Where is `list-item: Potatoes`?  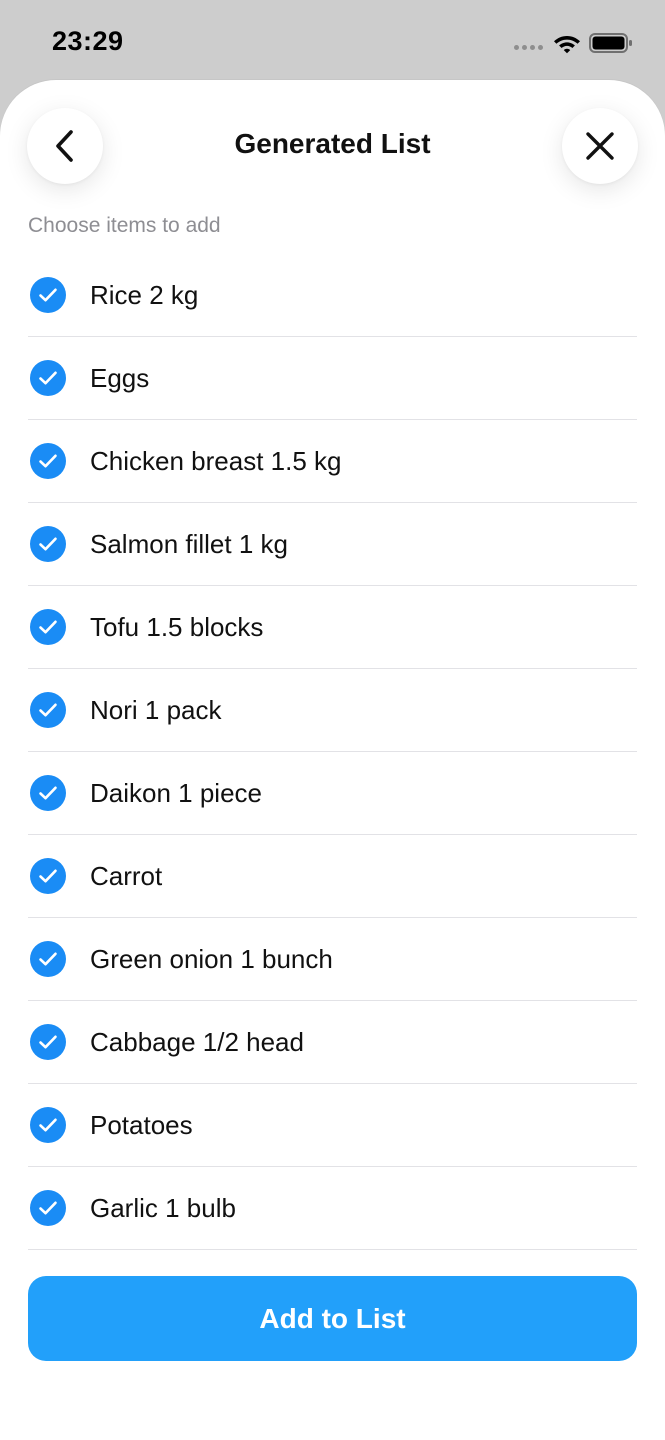
list-item: Potatoes is located at coordinates (332, 1125).